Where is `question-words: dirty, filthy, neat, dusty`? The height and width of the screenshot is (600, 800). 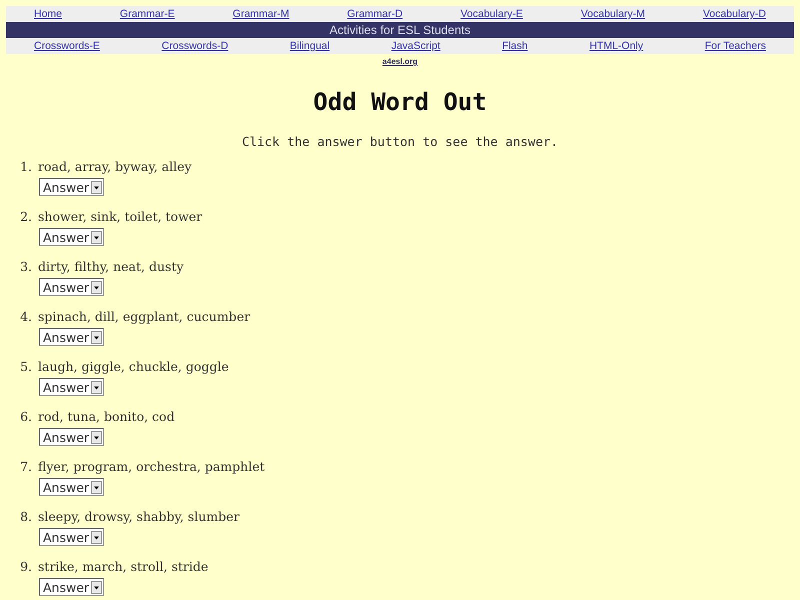 question-words: dirty, filthy, neat, dusty is located at coordinates (111, 267).